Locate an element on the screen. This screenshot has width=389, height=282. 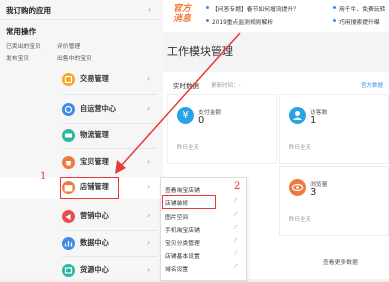
nav-self-operation: 自运营中心 › is located at coordinates (80, 110).